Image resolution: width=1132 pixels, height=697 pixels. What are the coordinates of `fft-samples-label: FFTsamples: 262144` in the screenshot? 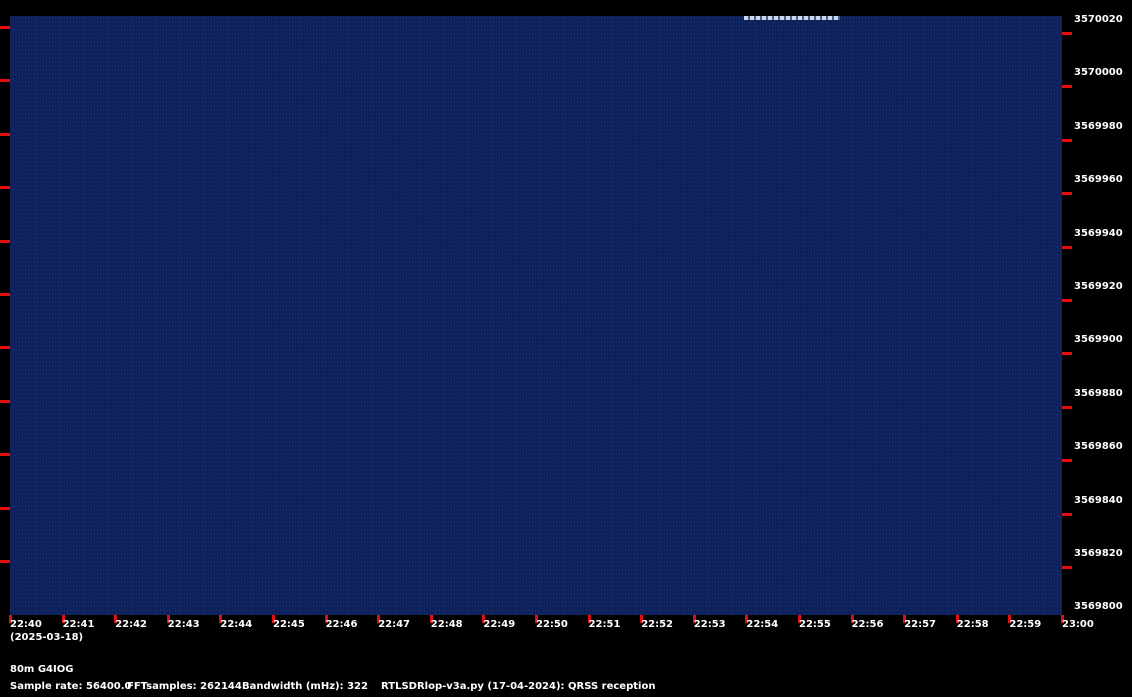 It's located at (184, 686).